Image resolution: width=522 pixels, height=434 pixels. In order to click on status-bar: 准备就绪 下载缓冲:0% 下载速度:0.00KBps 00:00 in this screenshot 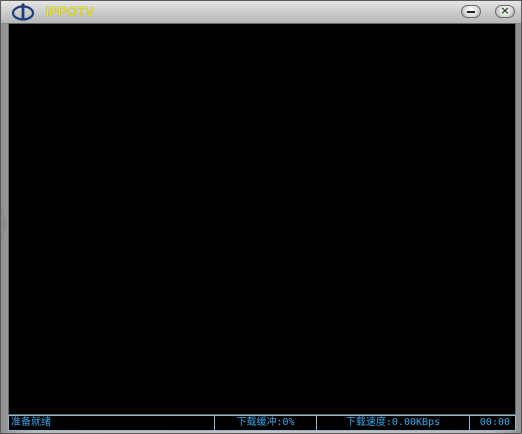, I will do `click(262, 423)`.